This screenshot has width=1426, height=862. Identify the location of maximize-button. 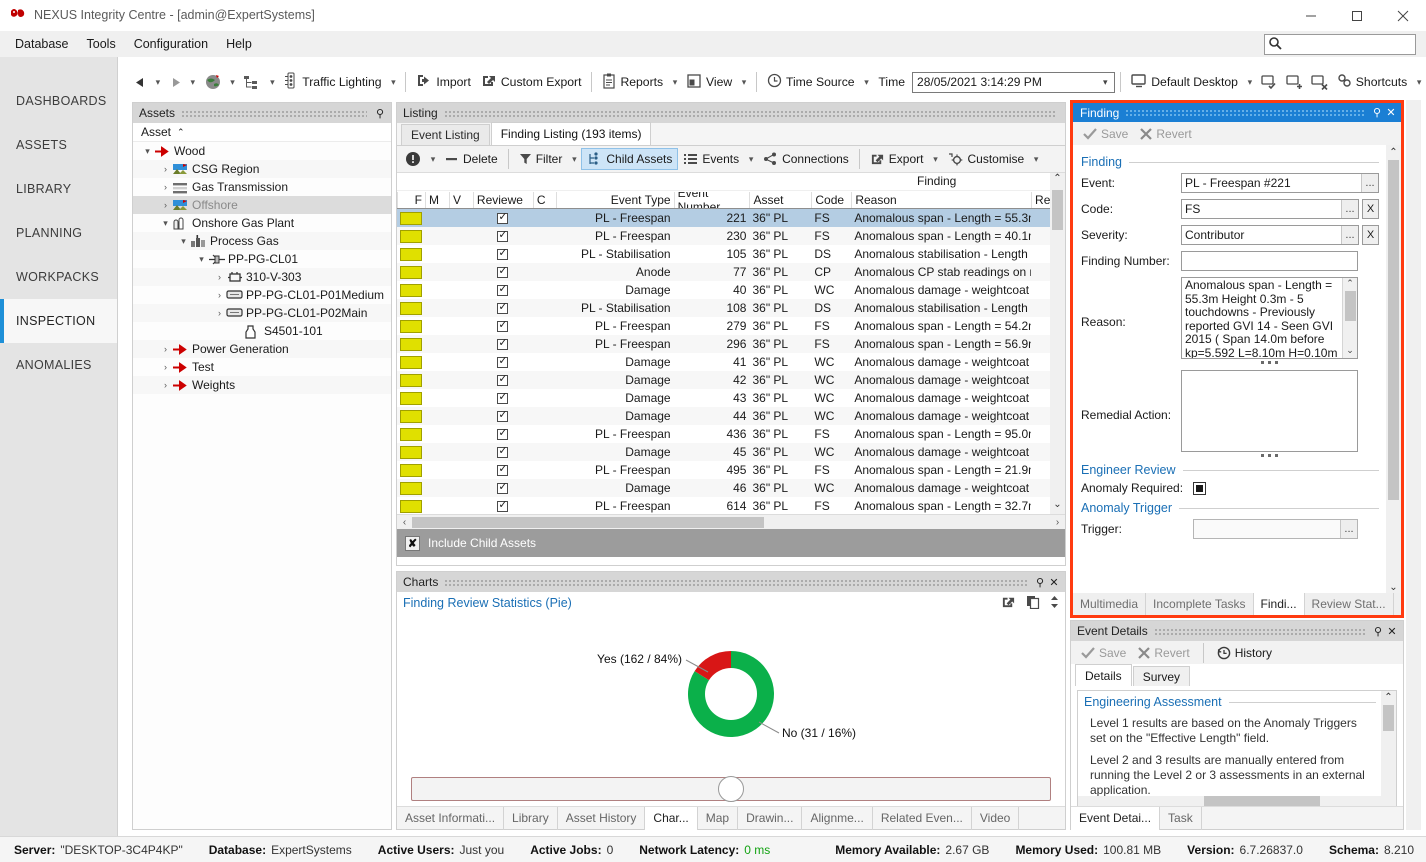
(1357, 15).